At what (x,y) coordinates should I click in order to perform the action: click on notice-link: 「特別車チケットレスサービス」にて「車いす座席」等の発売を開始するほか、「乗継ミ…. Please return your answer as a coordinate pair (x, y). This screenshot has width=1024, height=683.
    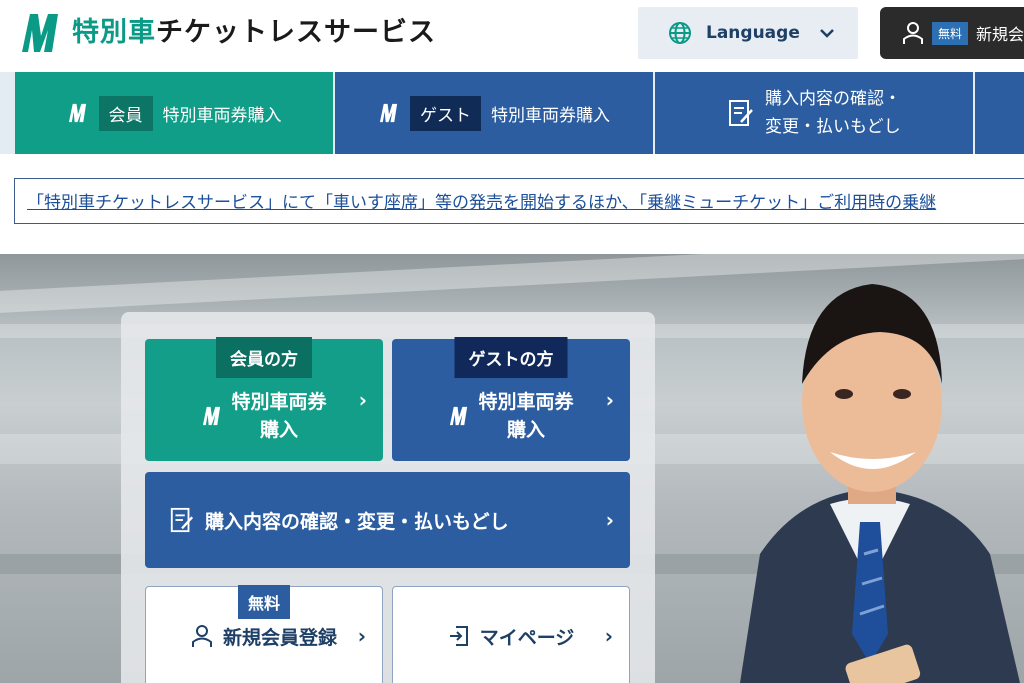
    Looking at the image, I should click on (481, 203).